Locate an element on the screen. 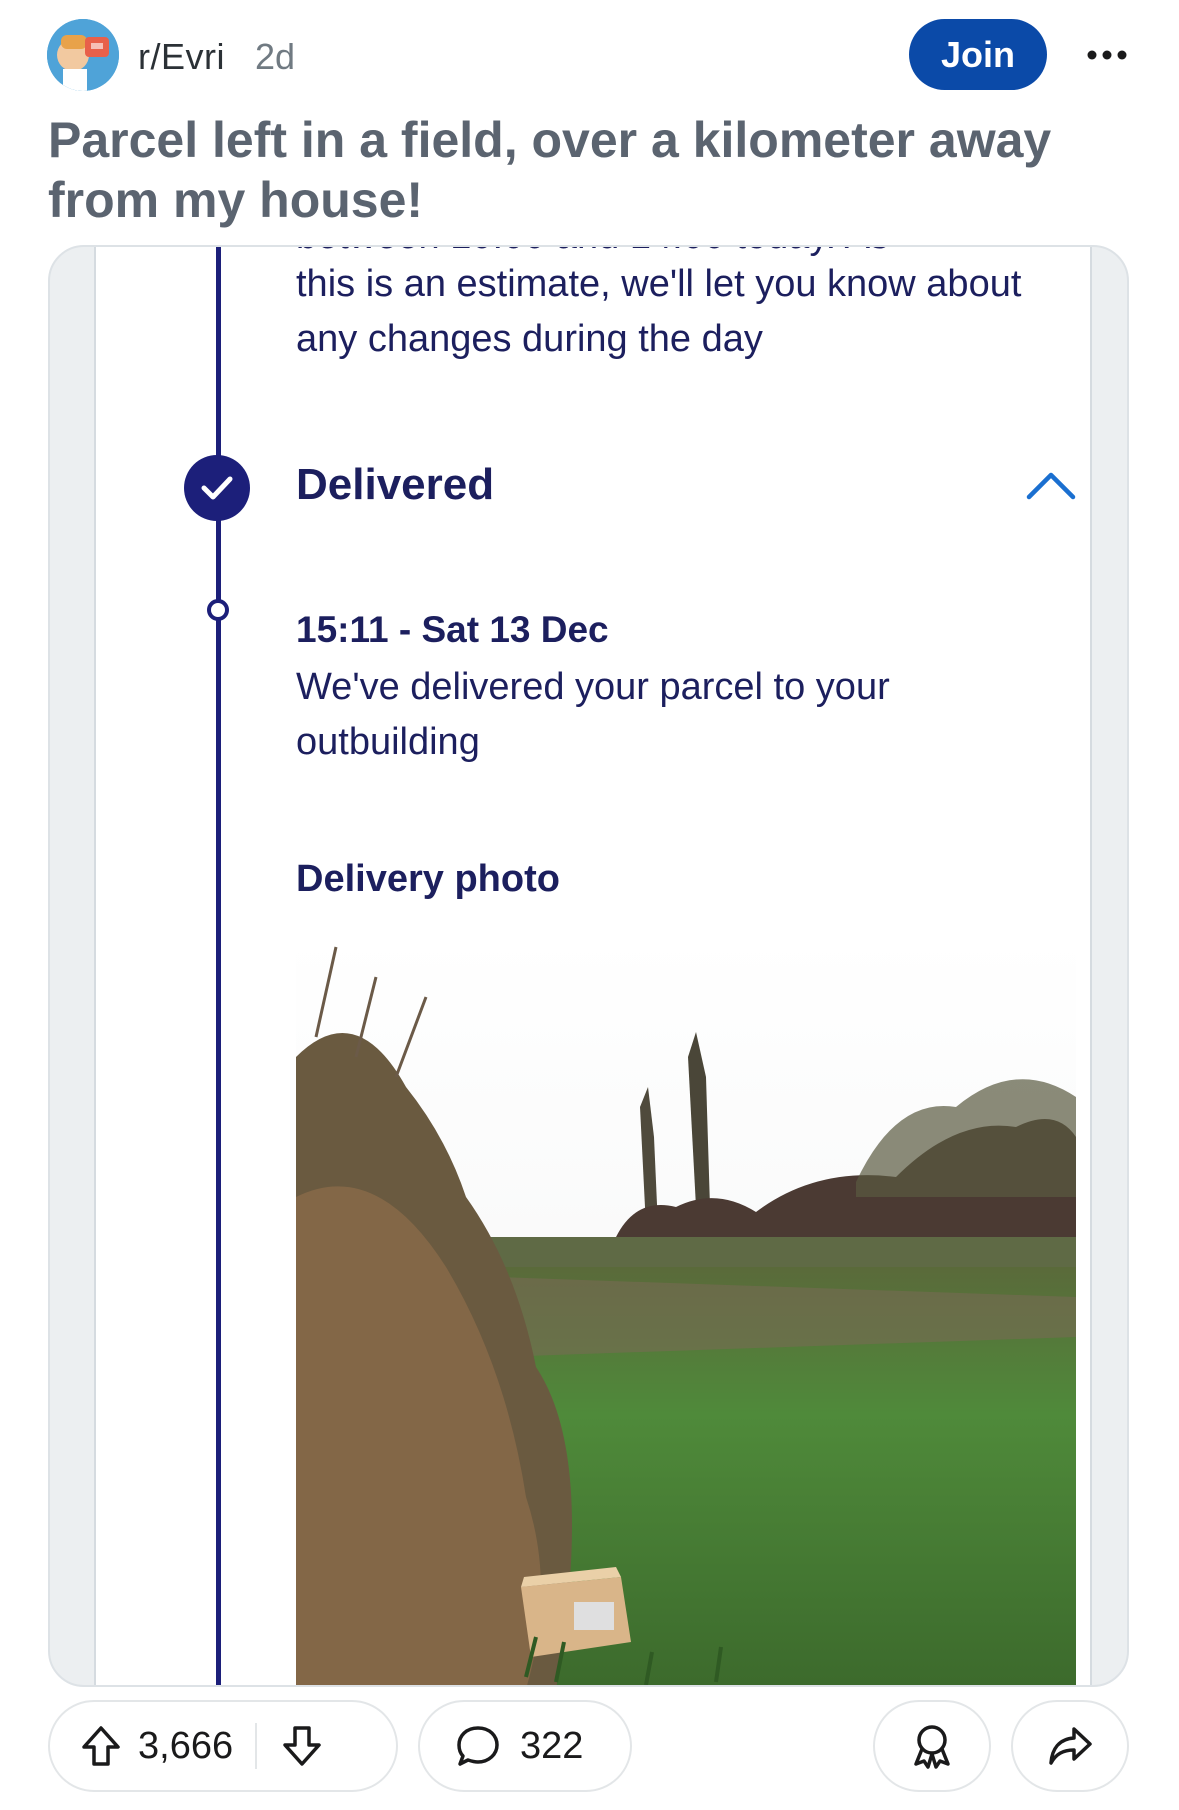  event-time: 15:11 - Sat 13 Dec is located at coordinates (452, 629).